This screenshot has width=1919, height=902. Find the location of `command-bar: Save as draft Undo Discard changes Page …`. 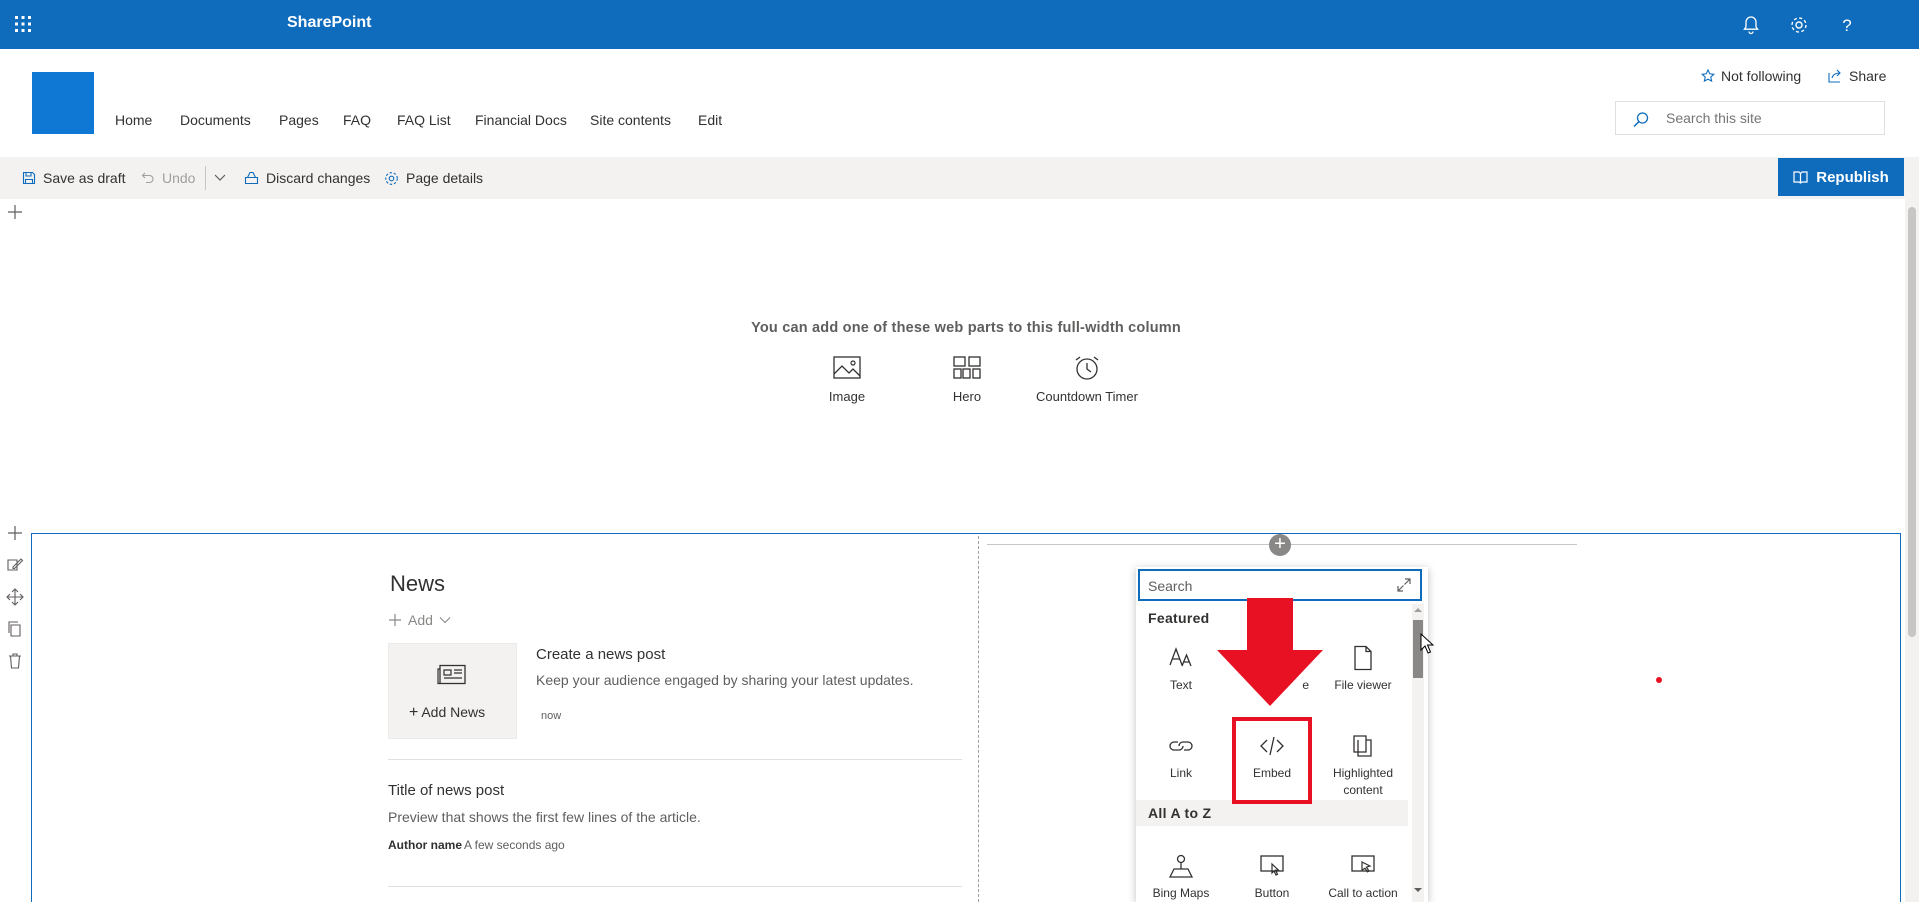

command-bar: Save as draft Undo Discard changes Page … is located at coordinates (959, 178).